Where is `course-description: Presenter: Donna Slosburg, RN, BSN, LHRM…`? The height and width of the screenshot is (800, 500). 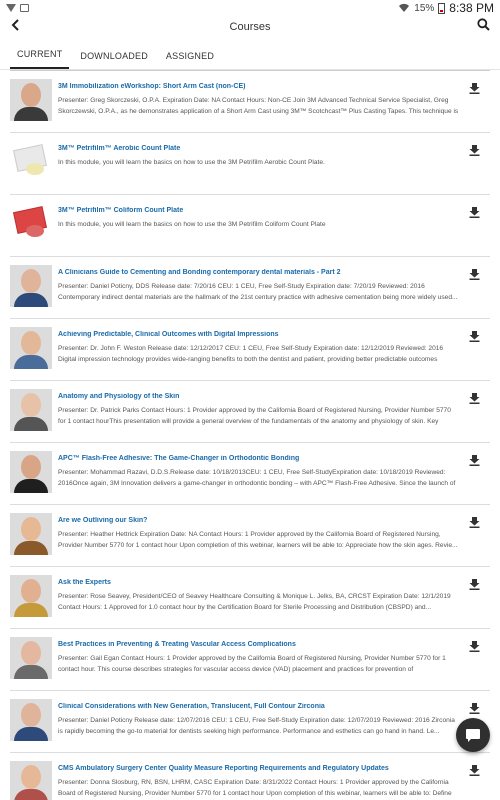
course-description: Presenter: Donna Slosburg, RN, BSN, LHRM… is located at coordinates (255, 788).